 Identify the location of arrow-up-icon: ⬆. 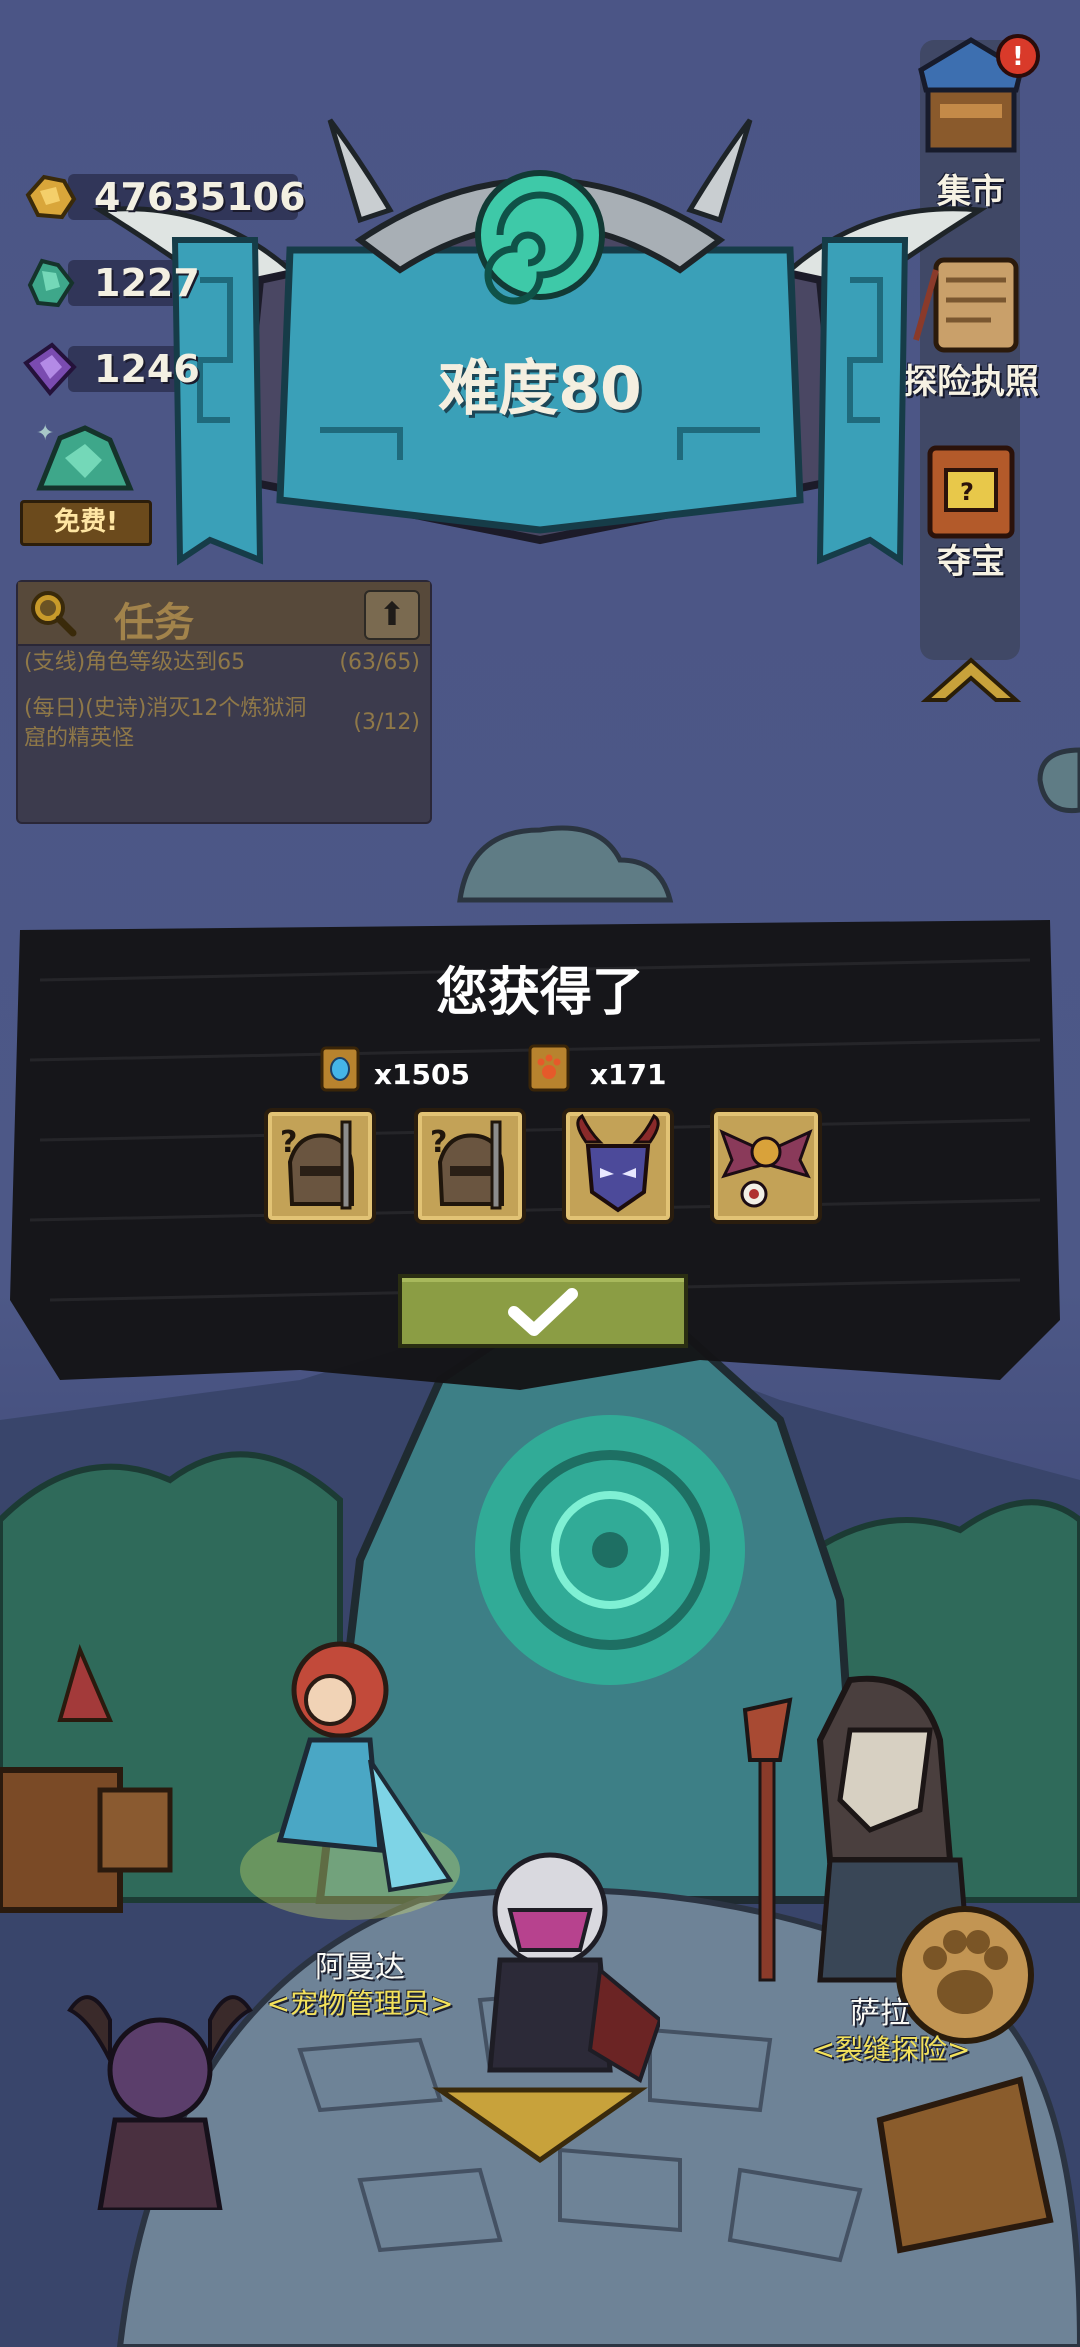
(392, 614).